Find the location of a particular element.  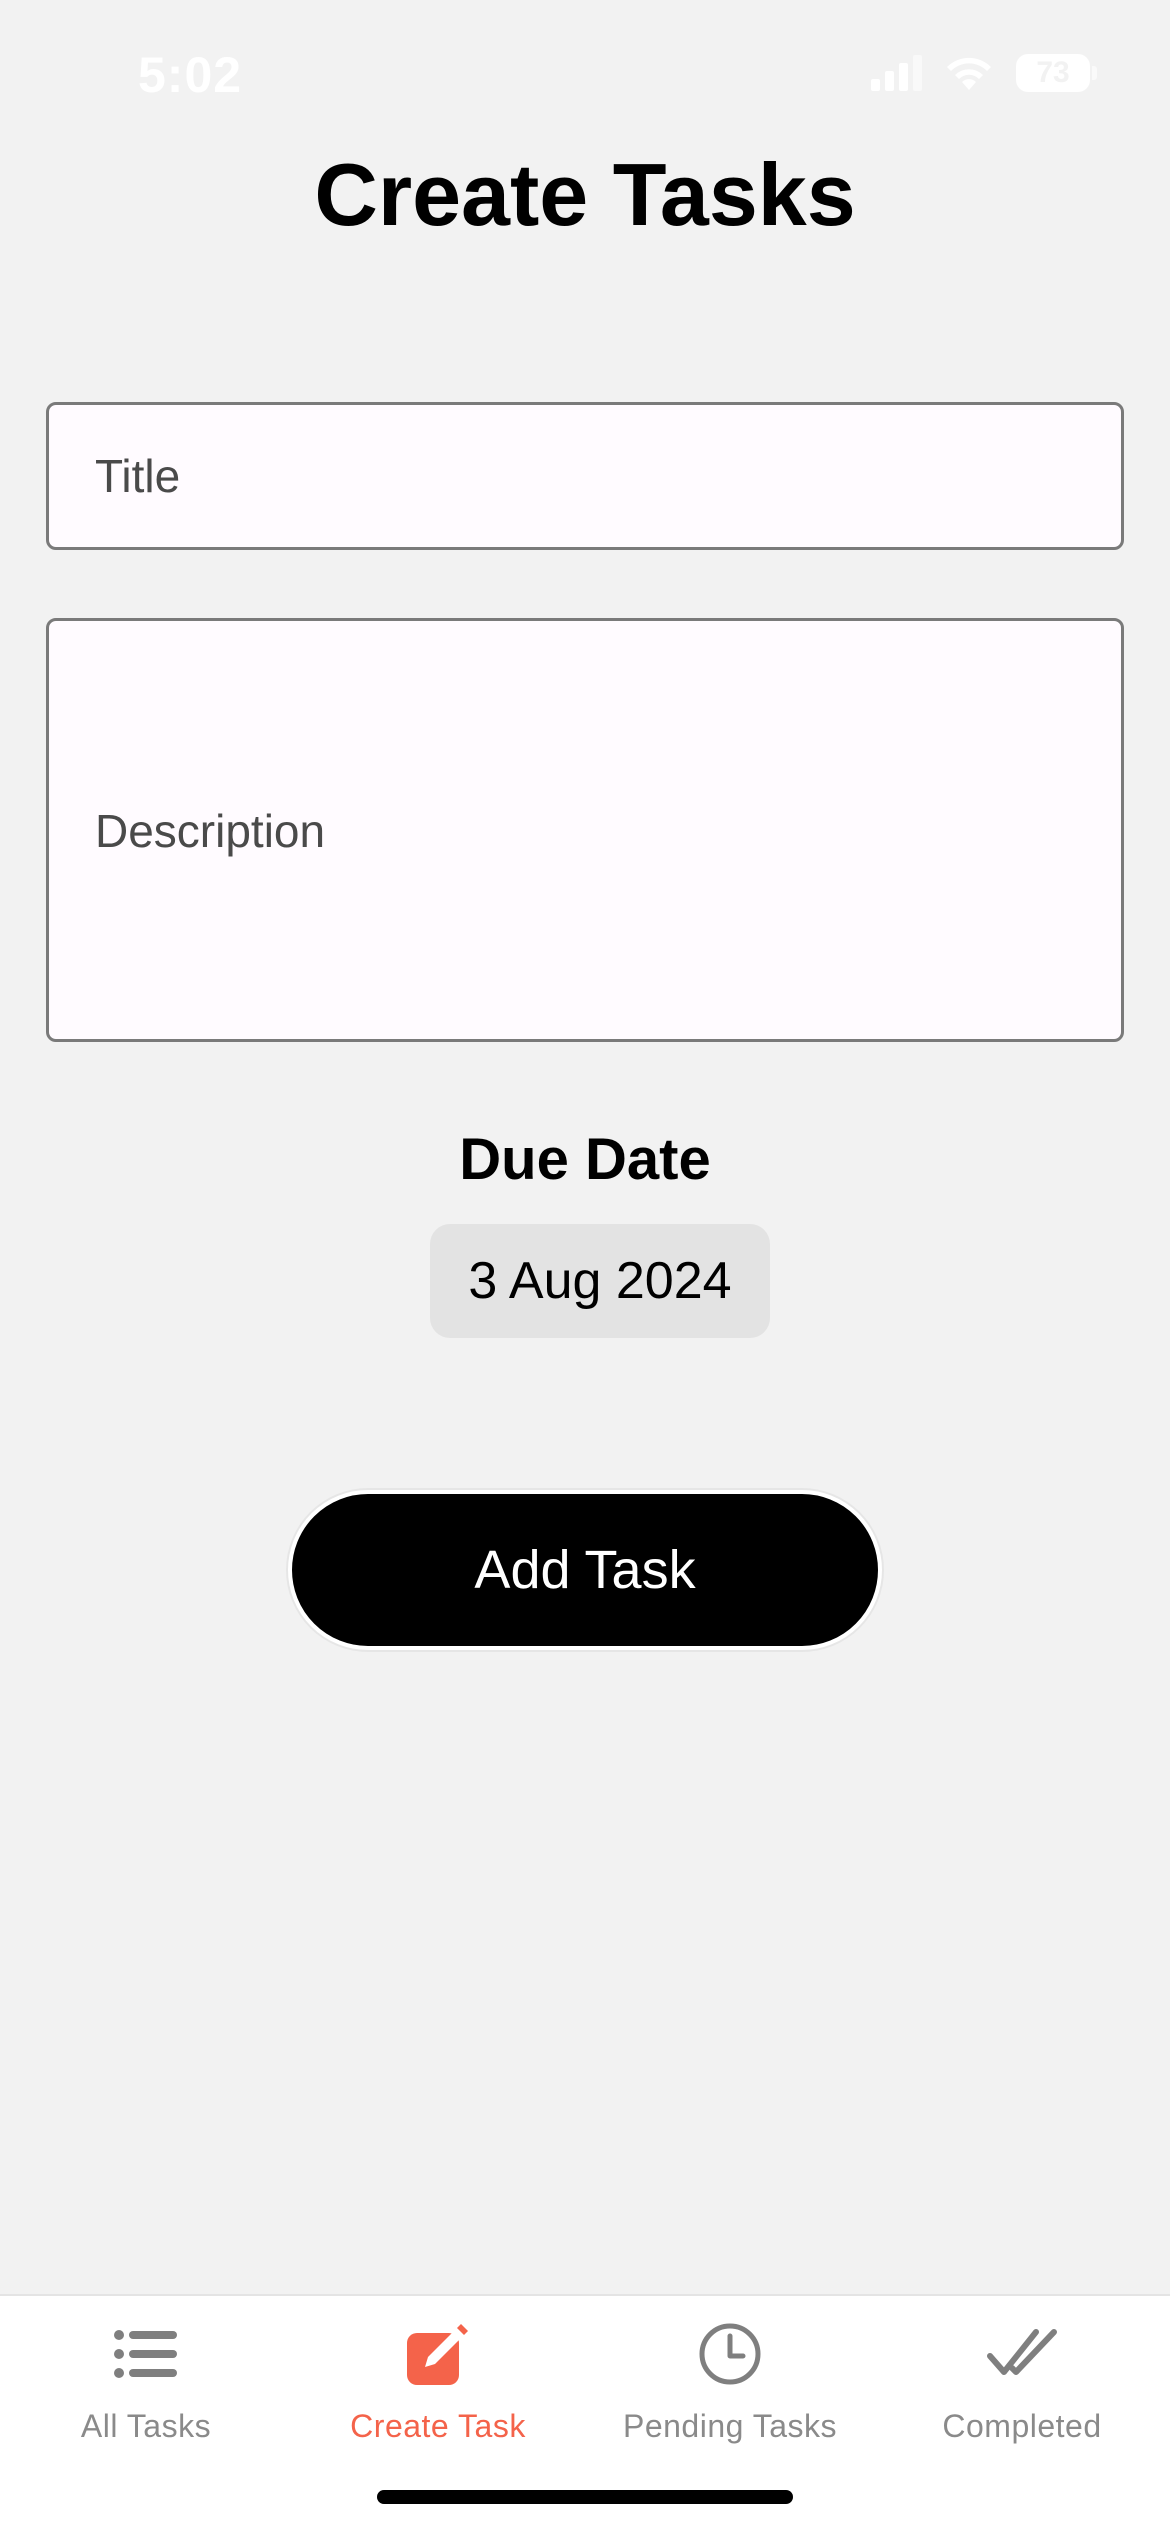

edit-icon is located at coordinates (438, 2354).